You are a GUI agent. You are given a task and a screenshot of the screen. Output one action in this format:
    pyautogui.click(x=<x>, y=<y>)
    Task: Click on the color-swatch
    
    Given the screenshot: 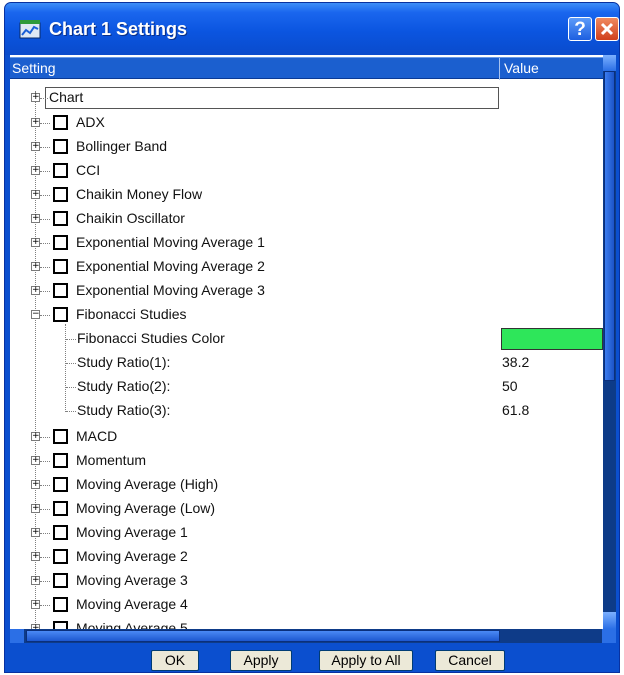 What is the action you would take?
    pyautogui.click(x=552, y=339)
    